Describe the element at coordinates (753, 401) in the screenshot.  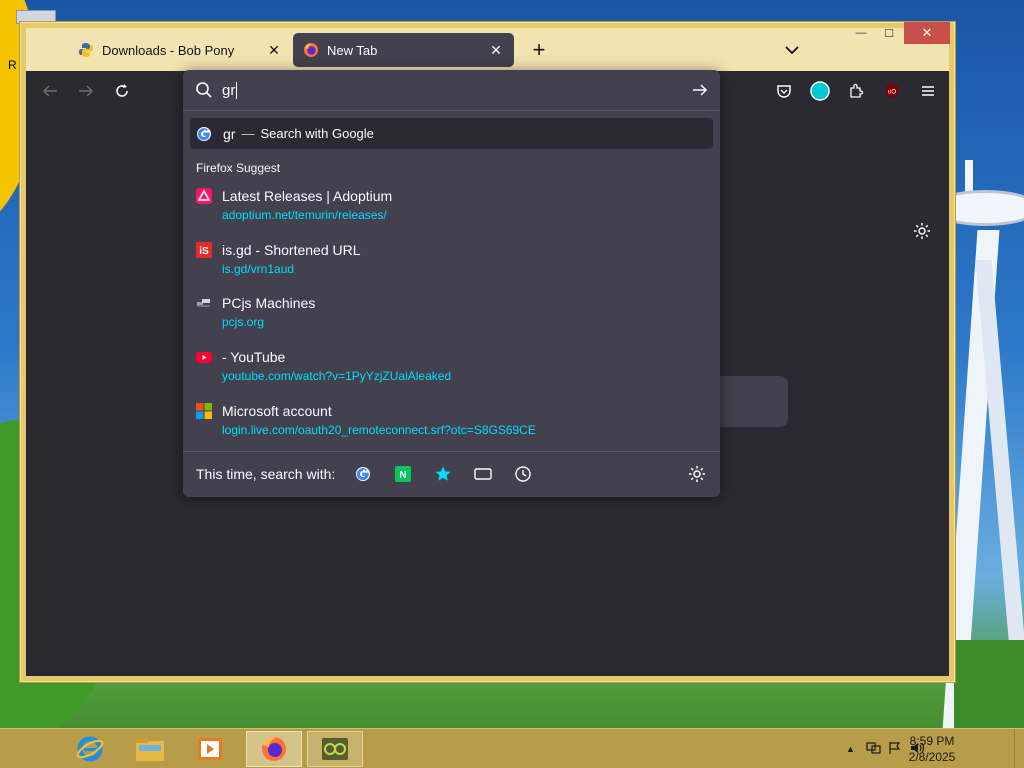
I see `ntp-search-box` at that location.